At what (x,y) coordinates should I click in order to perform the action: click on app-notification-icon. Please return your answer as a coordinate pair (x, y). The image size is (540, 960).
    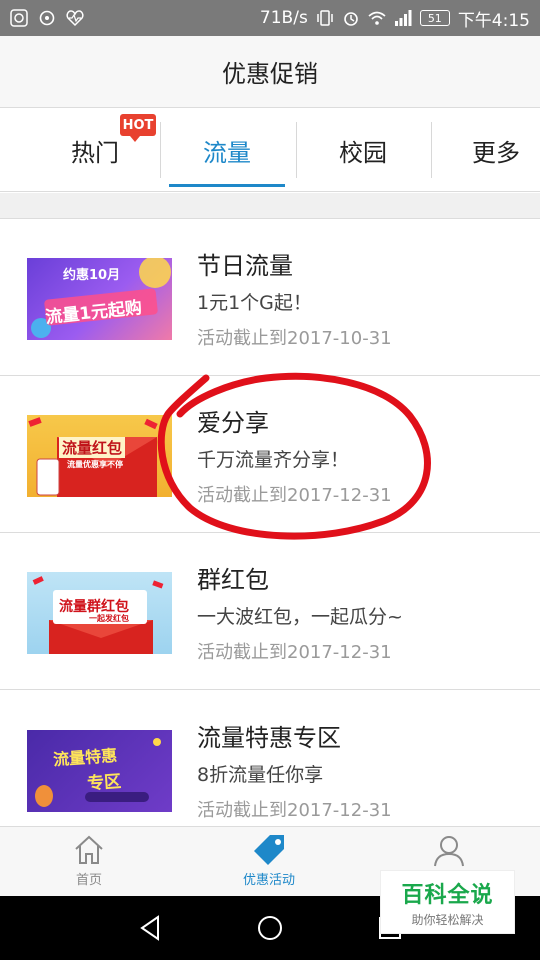
    Looking at the image, I should click on (19, 18).